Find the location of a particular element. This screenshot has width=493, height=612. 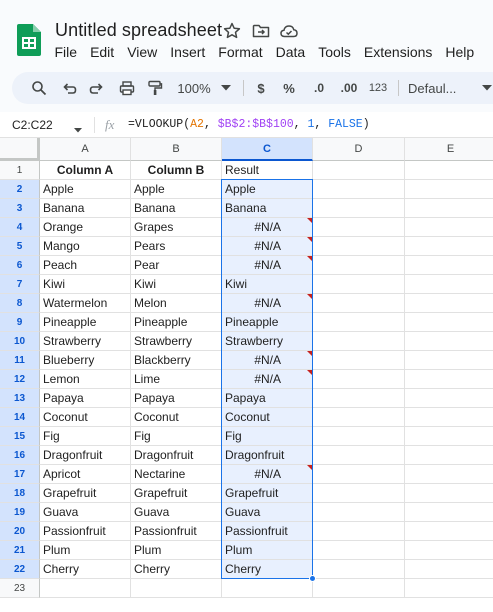

data-cell: Kiwi is located at coordinates (85, 284).